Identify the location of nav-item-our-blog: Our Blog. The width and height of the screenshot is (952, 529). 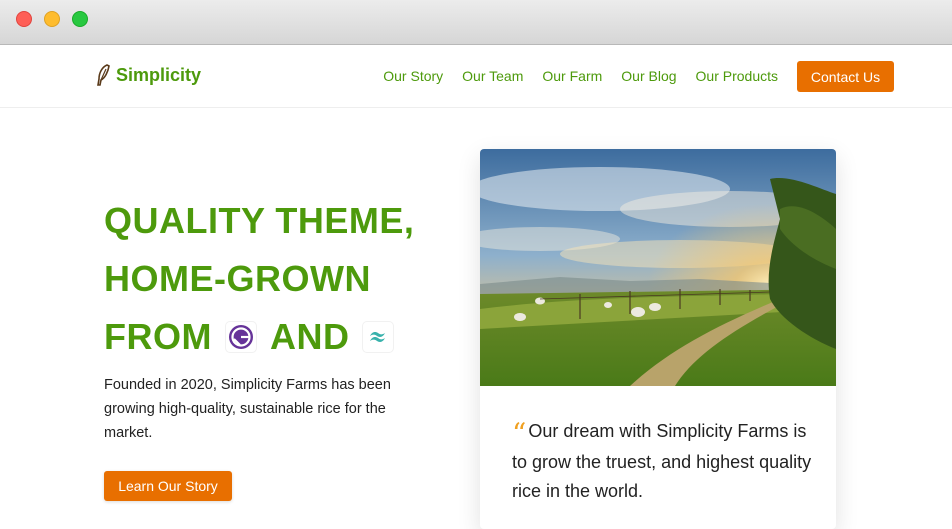
(648, 76).